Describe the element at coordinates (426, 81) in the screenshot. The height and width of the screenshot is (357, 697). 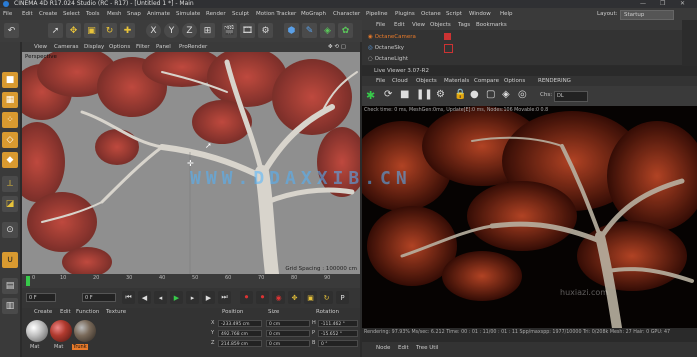
I see `lv-menu-objects: Objects` at that location.